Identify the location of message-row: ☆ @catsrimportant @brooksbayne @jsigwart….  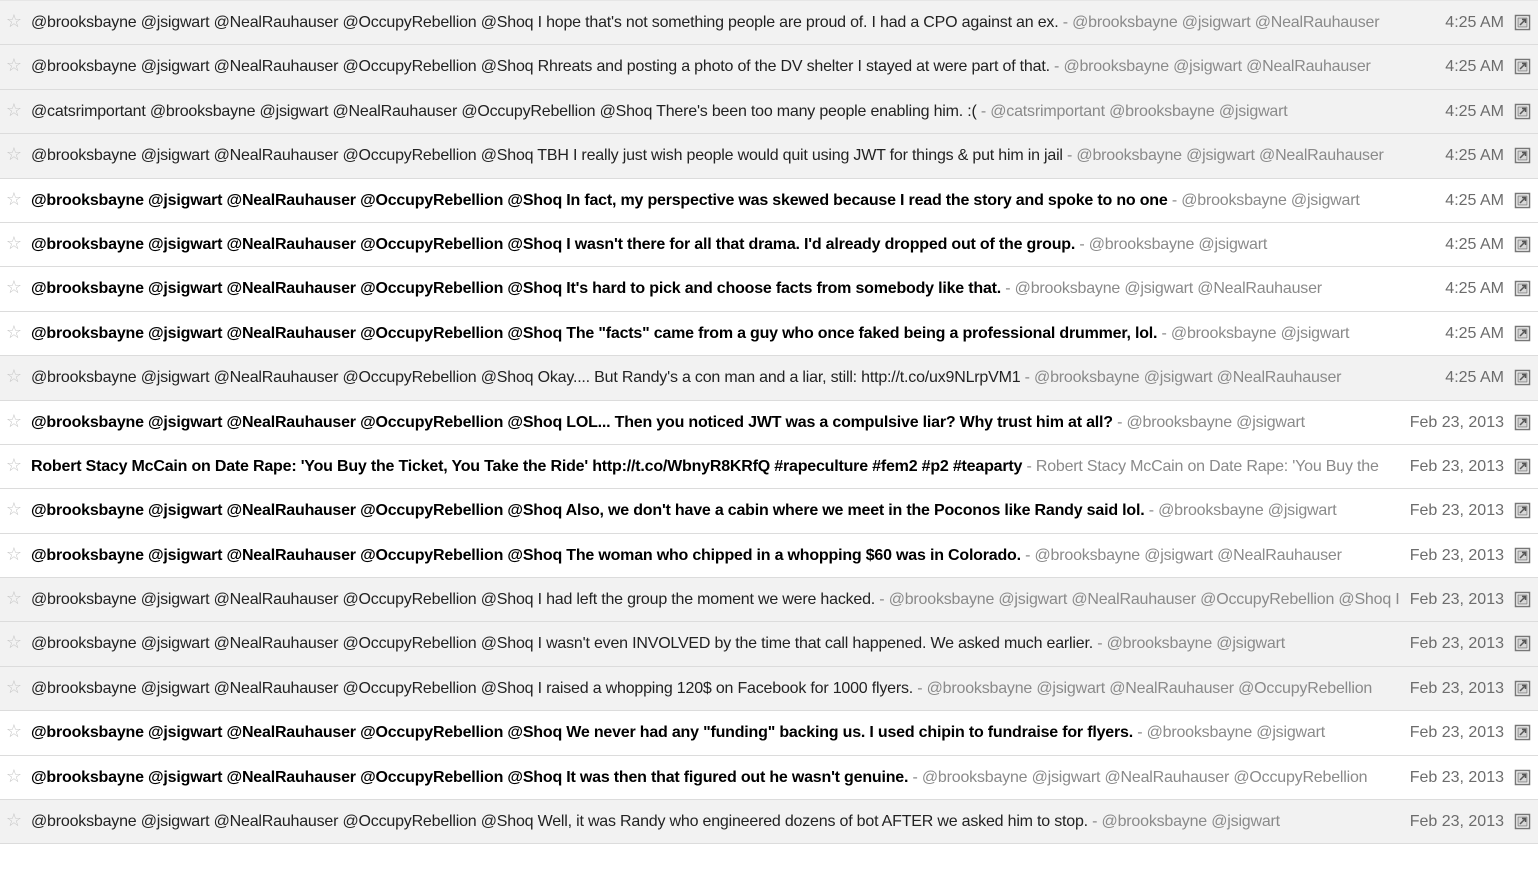
(769, 112).